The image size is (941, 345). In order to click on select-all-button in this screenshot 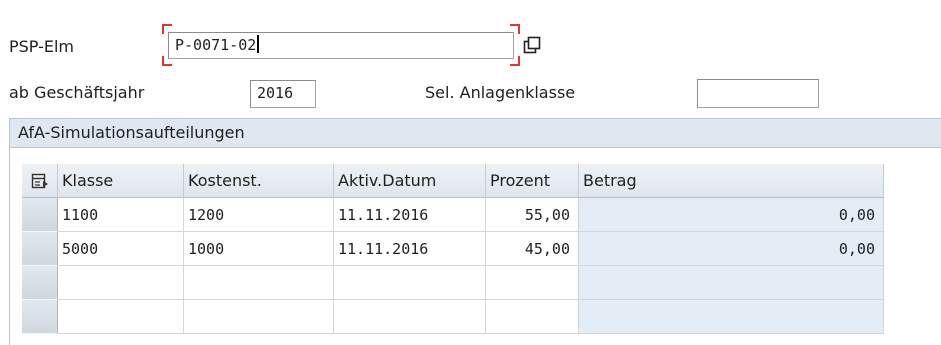, I will do `click(40, 181)`.